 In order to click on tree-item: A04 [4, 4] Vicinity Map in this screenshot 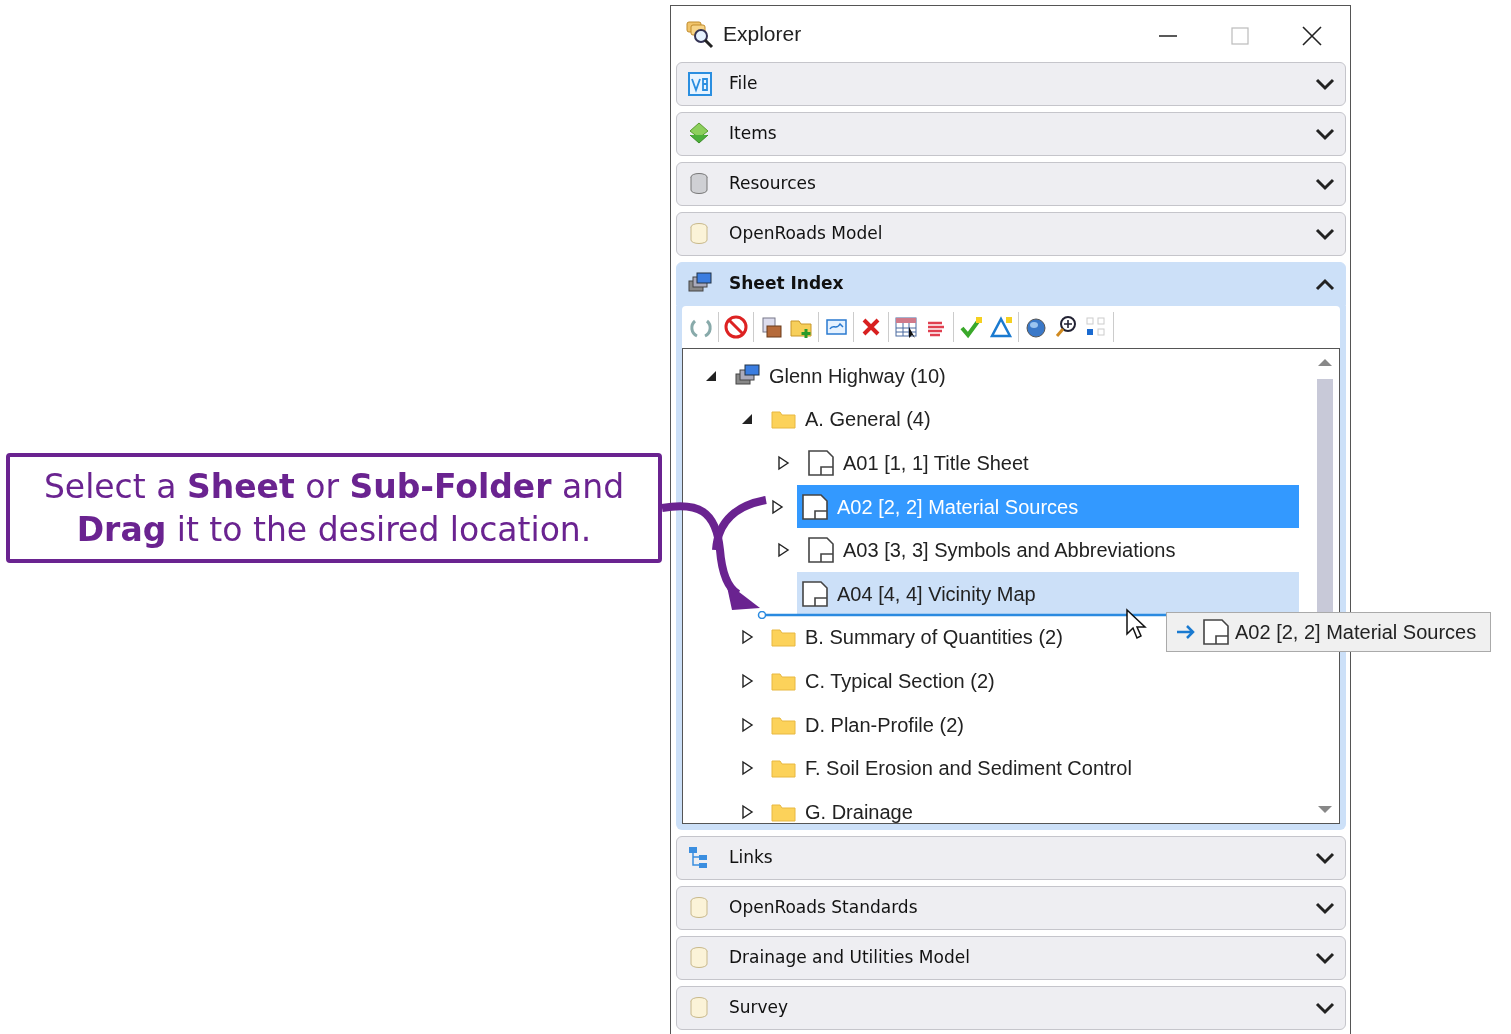, I will do `click(1048, 594)`.